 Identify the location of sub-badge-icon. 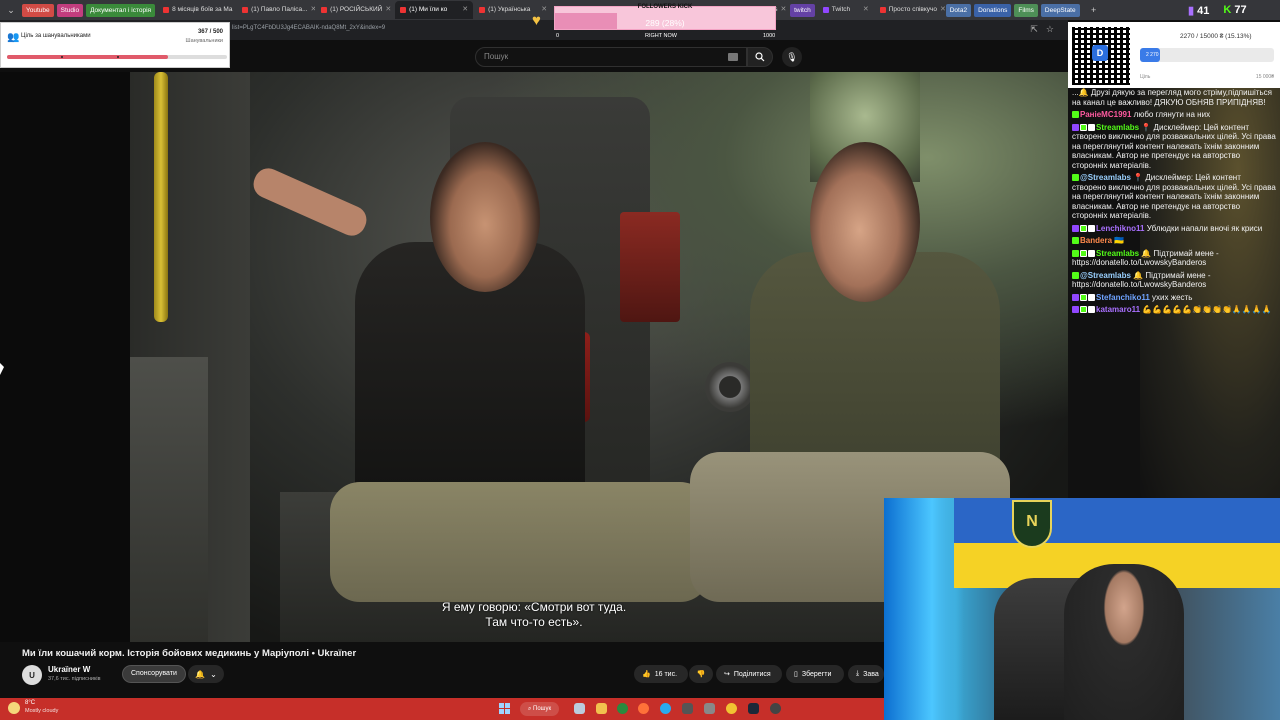
(1075, 127).